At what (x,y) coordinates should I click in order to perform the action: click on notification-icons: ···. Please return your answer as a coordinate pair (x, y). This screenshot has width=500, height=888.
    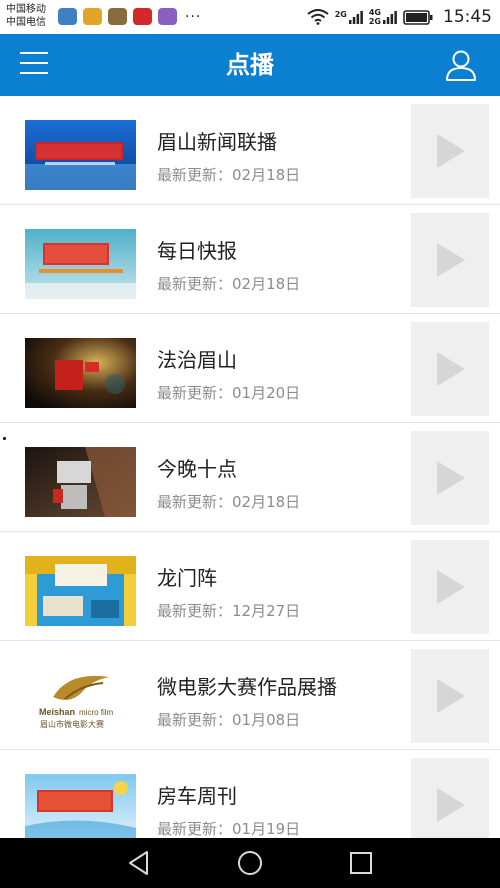
    Looking at the image, I should click on (129, 16).